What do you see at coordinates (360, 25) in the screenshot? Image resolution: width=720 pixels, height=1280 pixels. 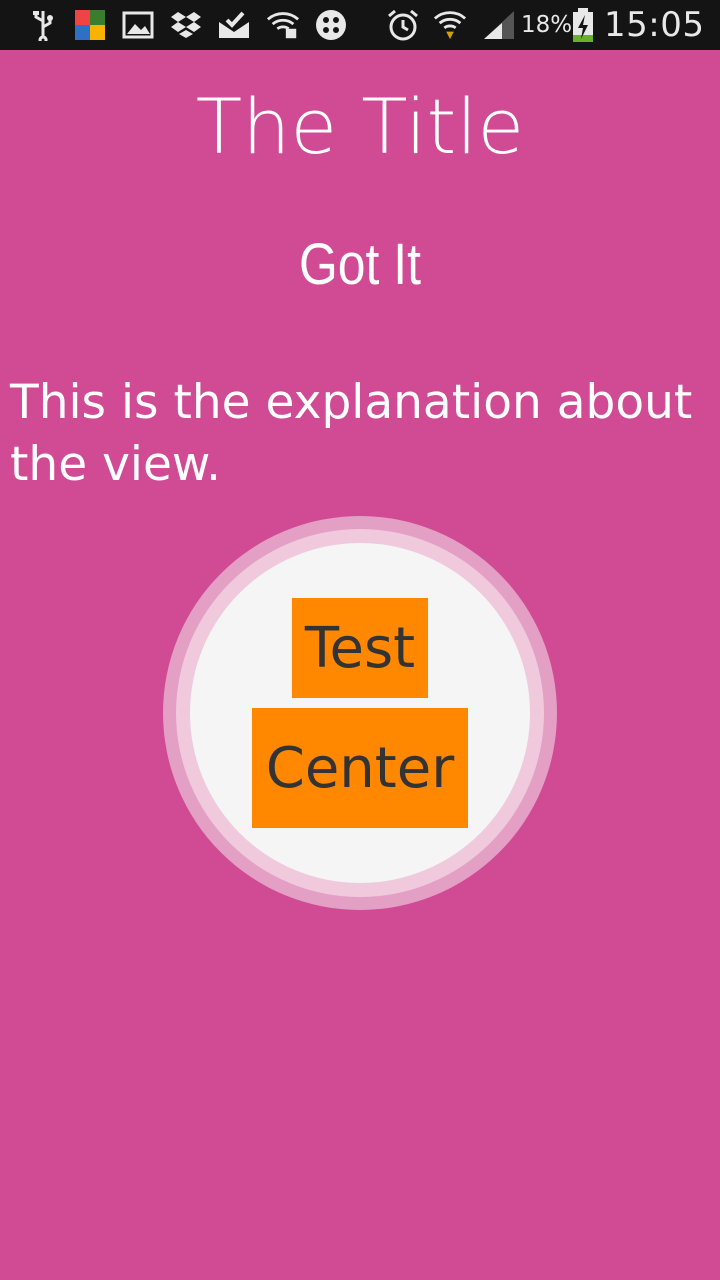 I see `status-bar: 18% 15:05` at bounding box center [360, 25].